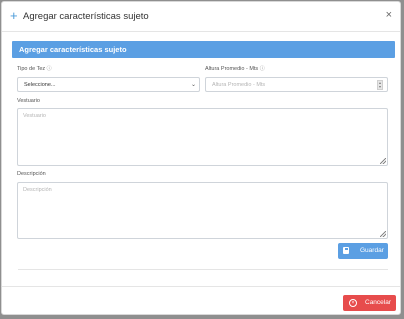 The width and height of the screenshot is (404, 319). I want to click on chevron-down-icon: ⌄, so click(193, 85).